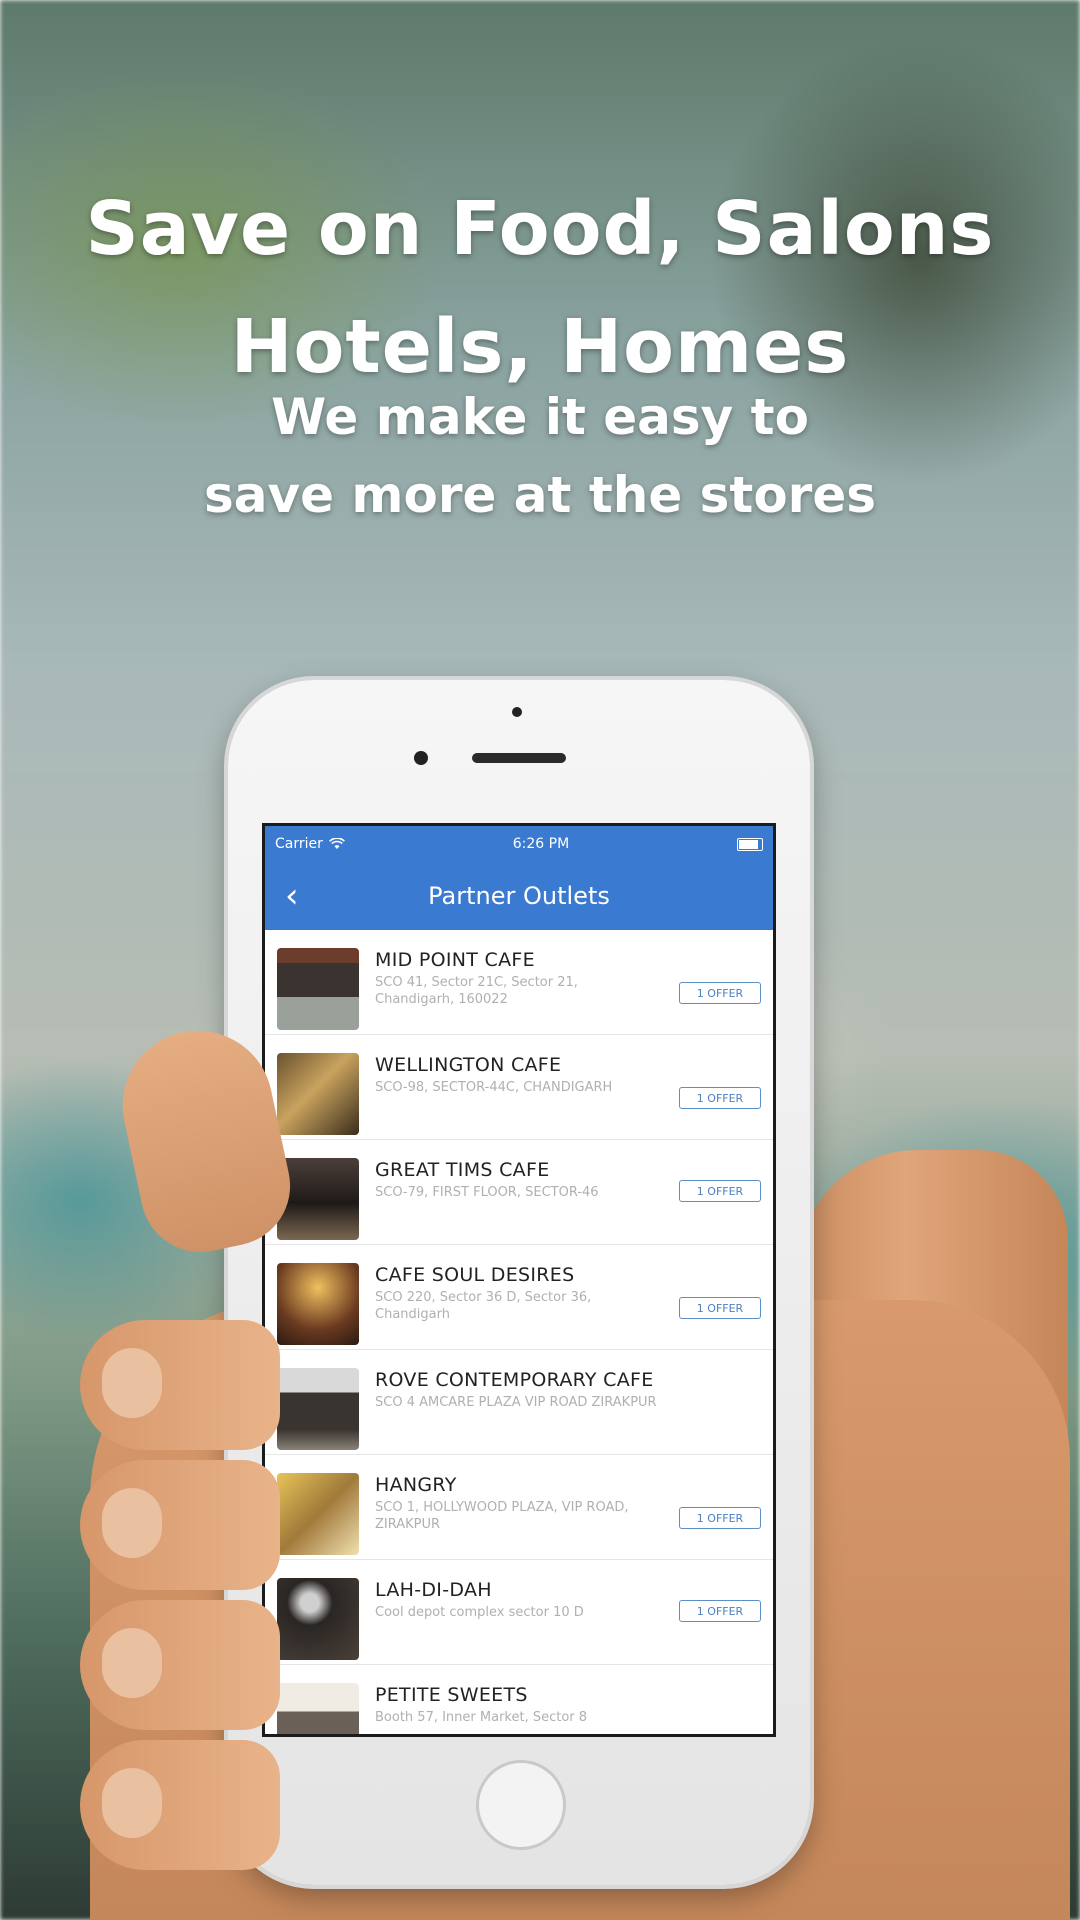 This screenshot has width=1080, height=1920. I want to click on outlet-name: LAH-DI-DAH, so click(433, 1590).